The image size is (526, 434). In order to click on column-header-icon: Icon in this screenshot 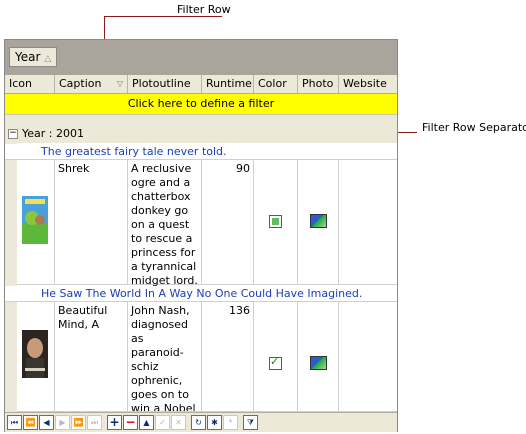, I will do `click(30, 84)`.